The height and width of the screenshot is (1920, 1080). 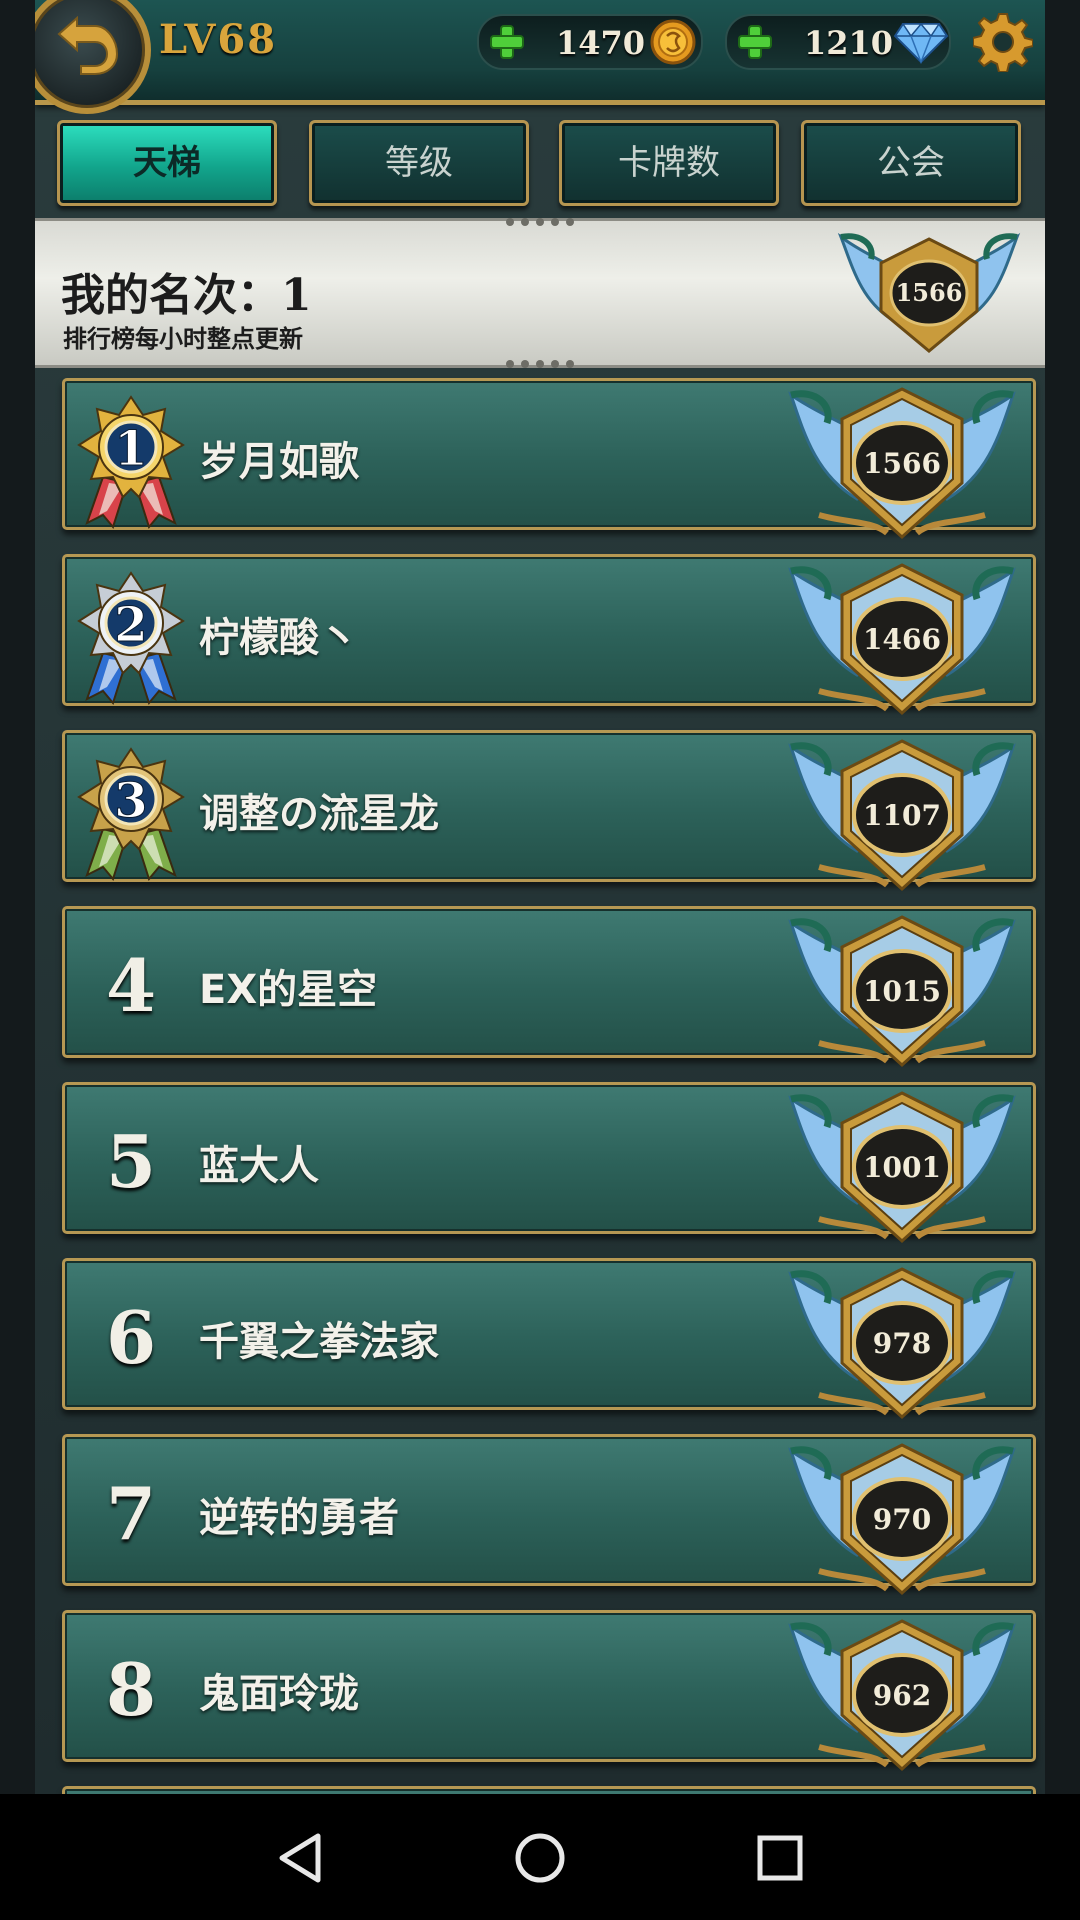 I want to click on add-gold-button, so click(x=507, y=42).